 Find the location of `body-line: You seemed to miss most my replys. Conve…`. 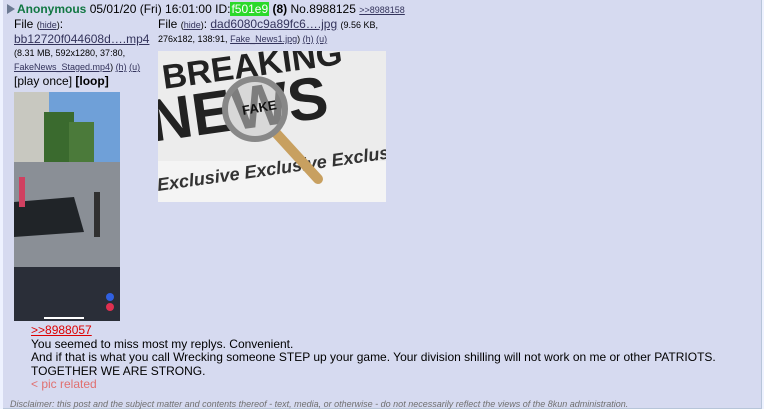

body-line: You seemed to miss most my replys. Conve… is located at coordinates (162, 343).